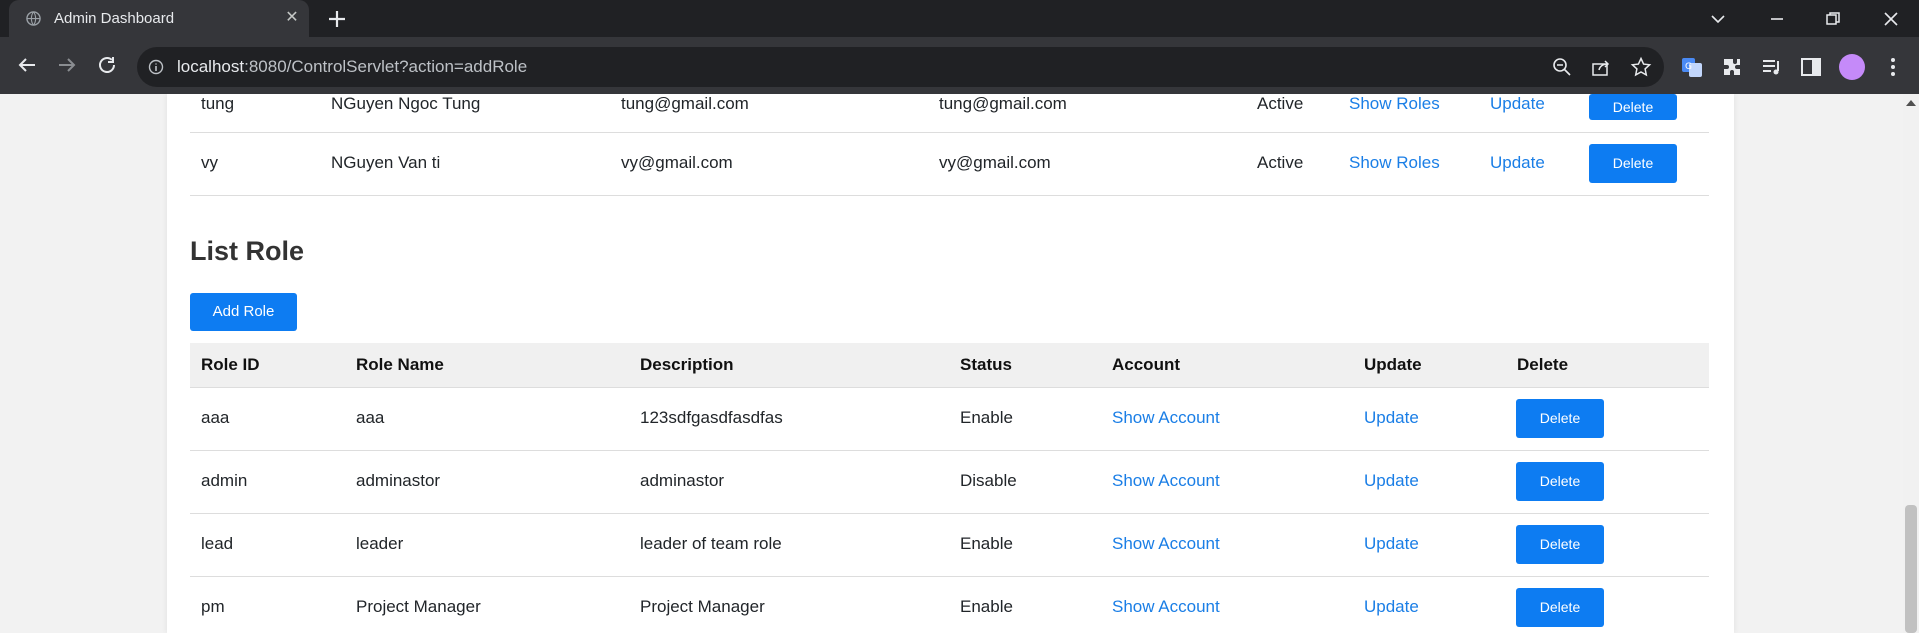  What do you see at coordinates (1911, 569) in the screenshot?
I see `scrollbar-thumb` at bounding box center [1911, 569].